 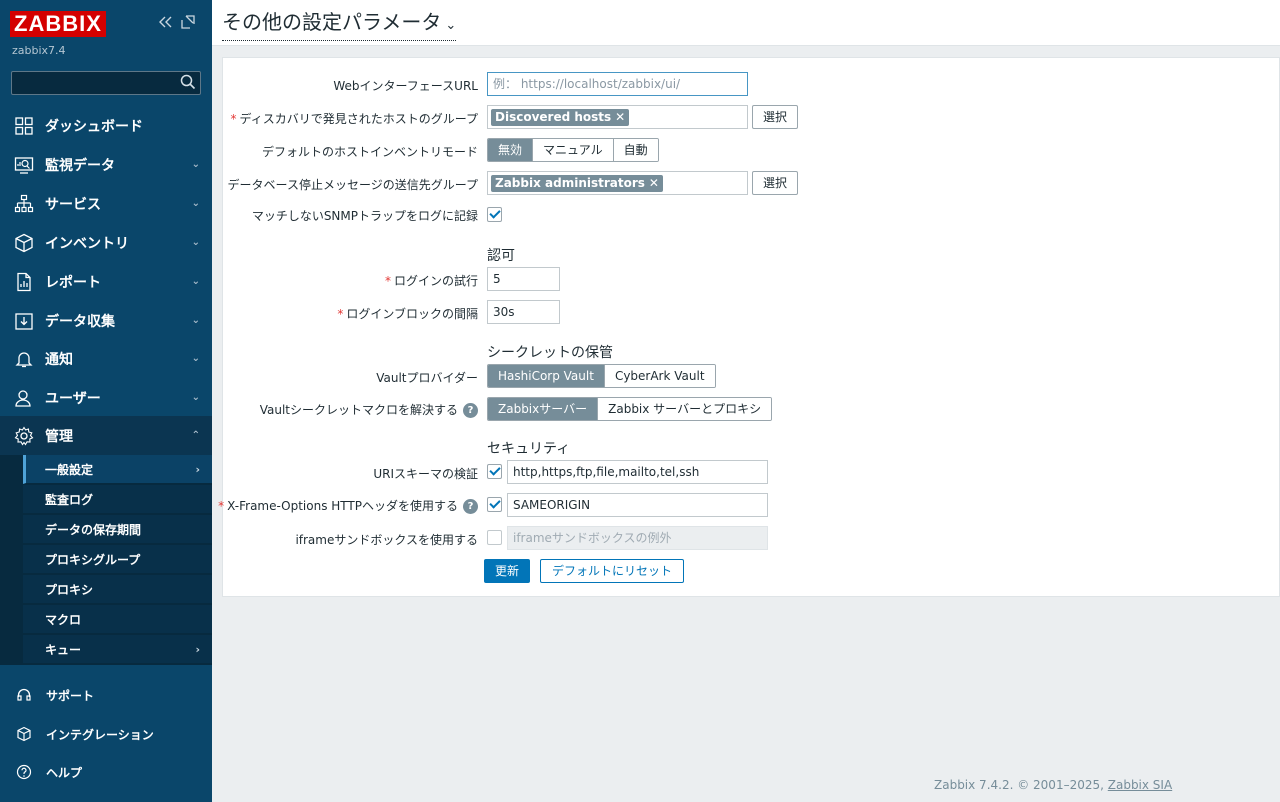 What do you see at coordinates (354, 119) in the screenshot?
I see `discovery-group-label: * ディスカバリで発見されたホストのグループ` at bounding box center [354, 119].